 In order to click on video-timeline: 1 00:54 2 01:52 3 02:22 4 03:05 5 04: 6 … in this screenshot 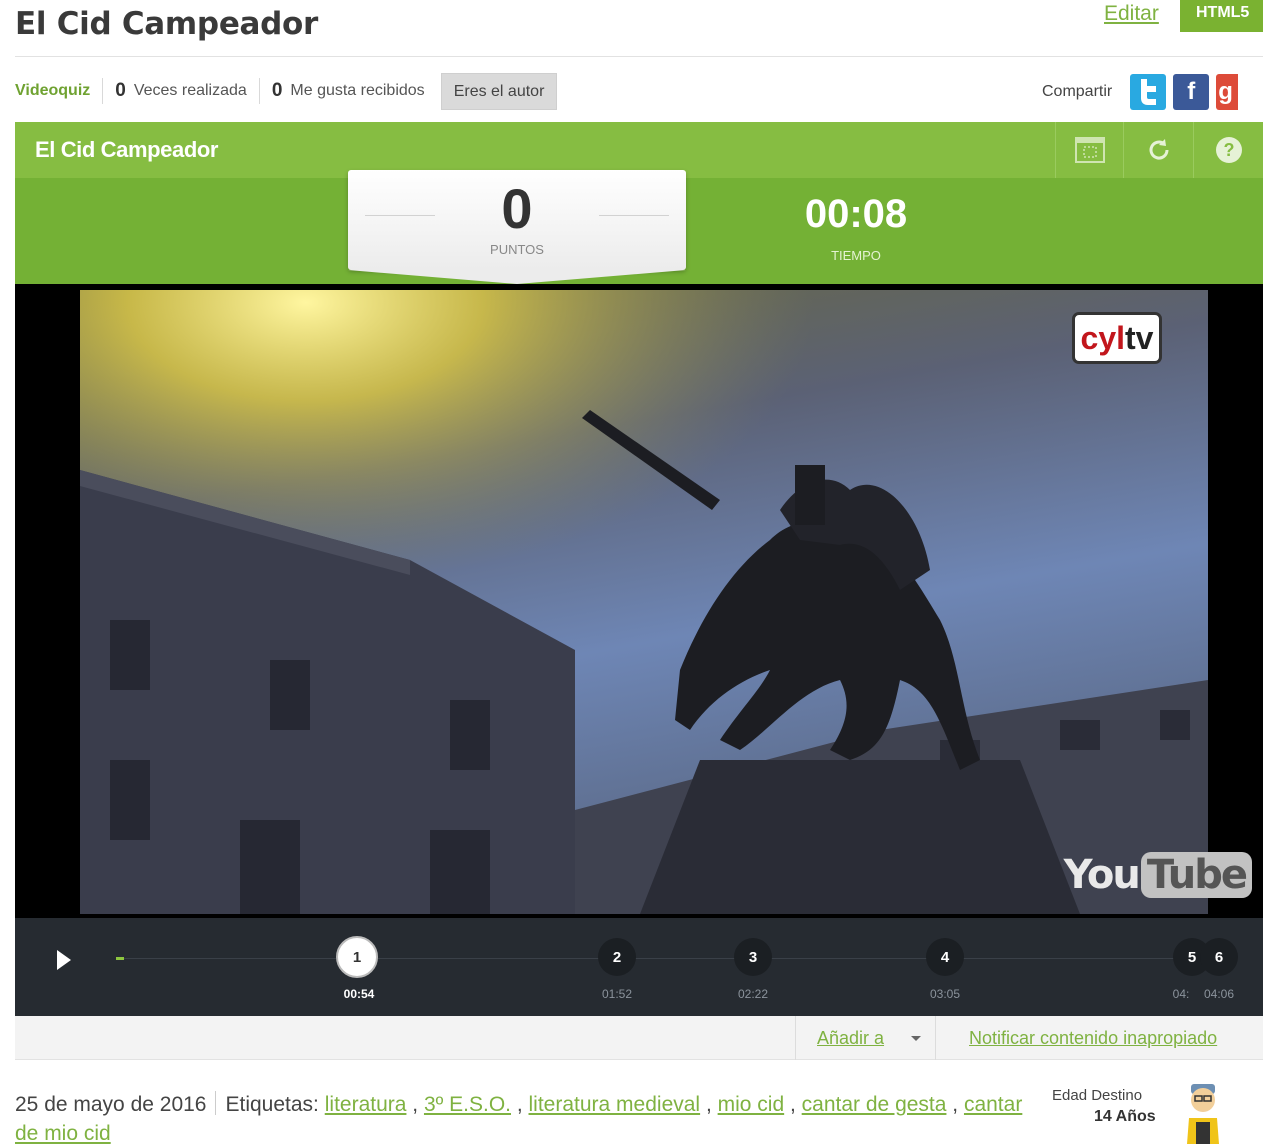, I will do `click(639, 967)`.